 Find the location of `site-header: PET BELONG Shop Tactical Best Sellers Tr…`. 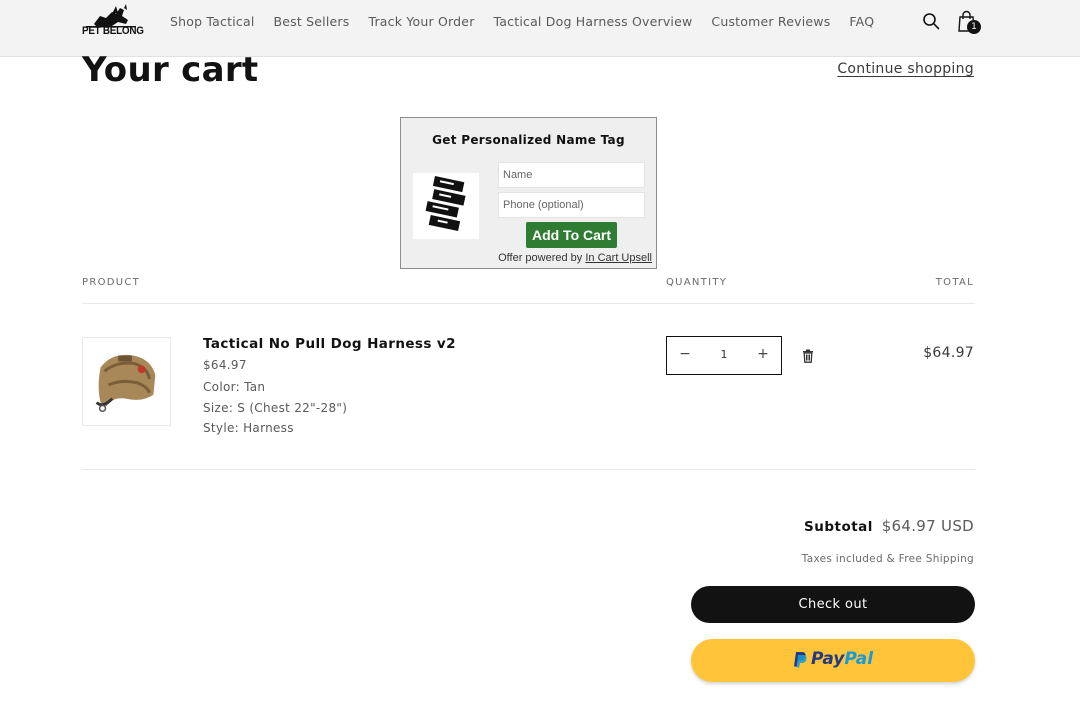

site-header: PET BELONG Shop Tactical Best Sellers Tr… is located at coordinates (540, 28).